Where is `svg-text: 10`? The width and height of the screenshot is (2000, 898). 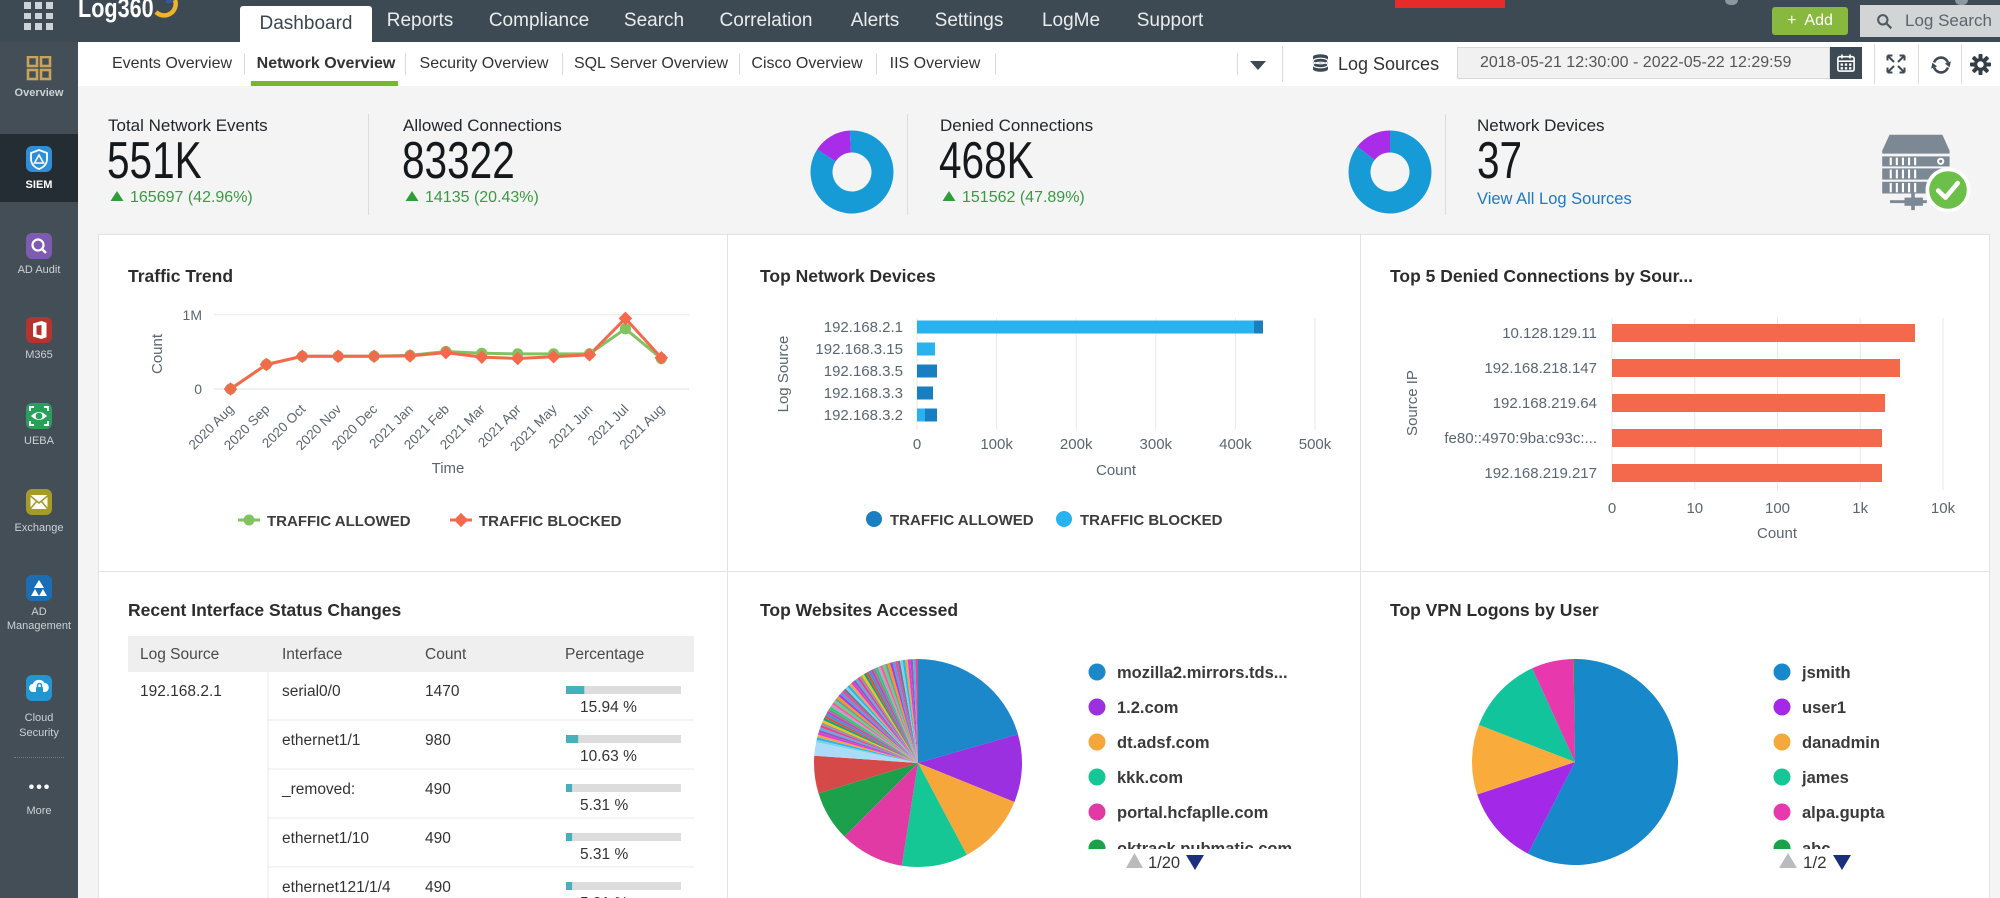
svg-text: 10 is located at coordinates (1694, 508).